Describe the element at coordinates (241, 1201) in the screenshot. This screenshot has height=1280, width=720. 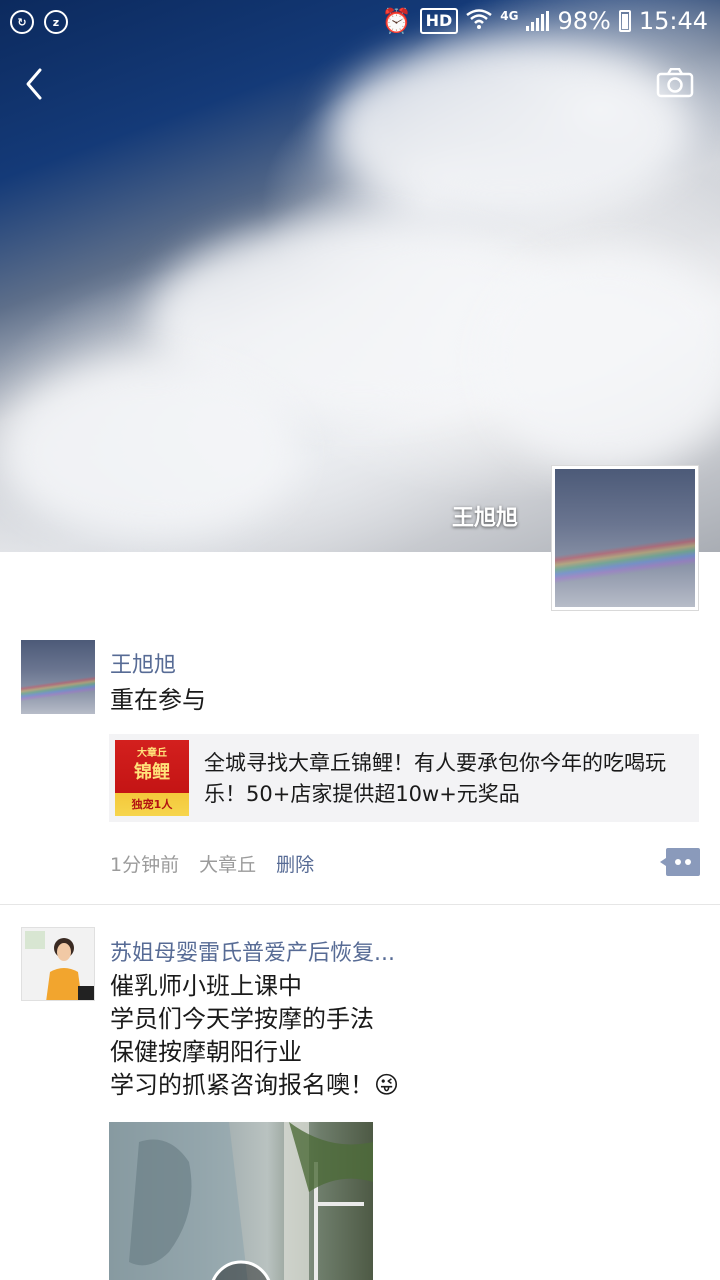
I see `post-video-thumbnail` at that location.